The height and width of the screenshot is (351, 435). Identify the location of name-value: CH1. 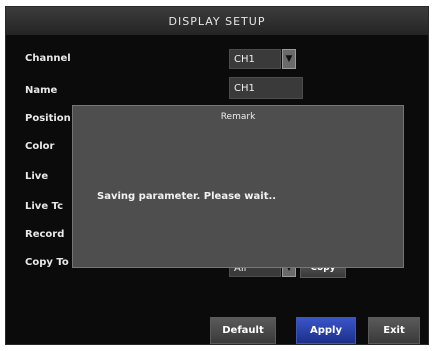
(244, 88).